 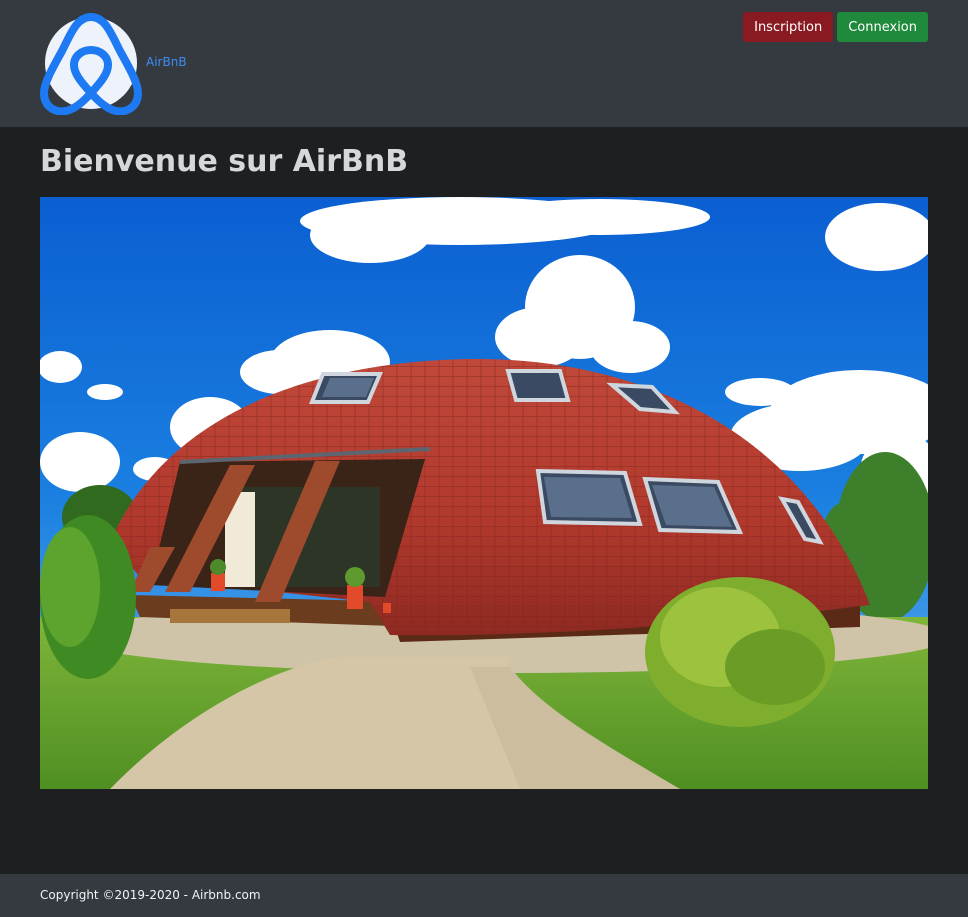 I want to click on copyright-text: Copyright ©2019-2020 - Airbnb.com, so click(x=150, y=895).